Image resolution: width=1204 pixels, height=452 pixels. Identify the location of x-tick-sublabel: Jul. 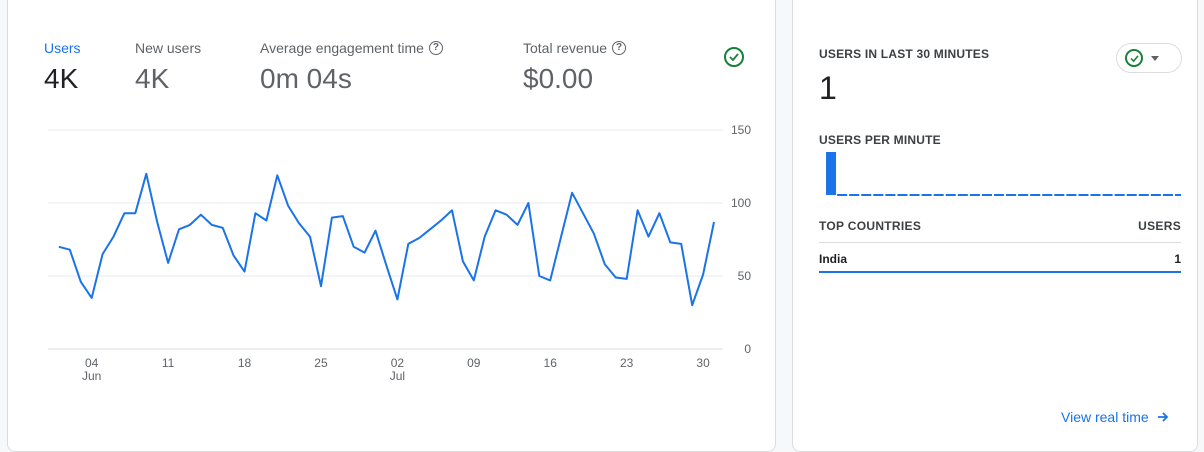
(397, 376).